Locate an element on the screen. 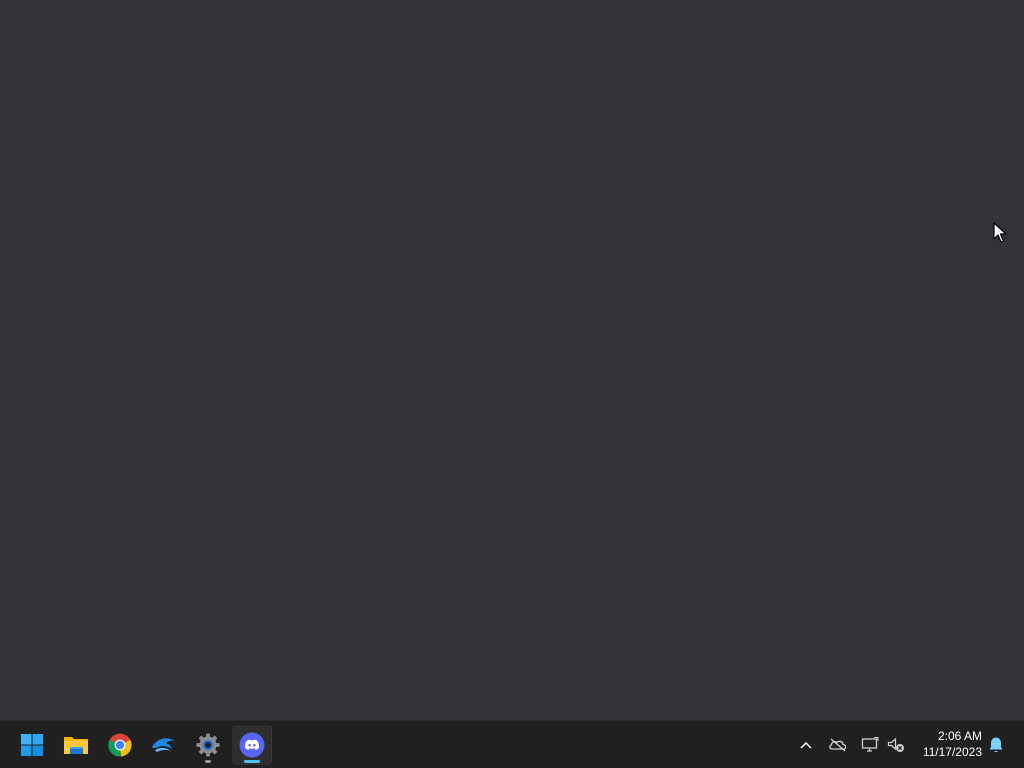  focused-indicator is located at coordinates (252, 761).